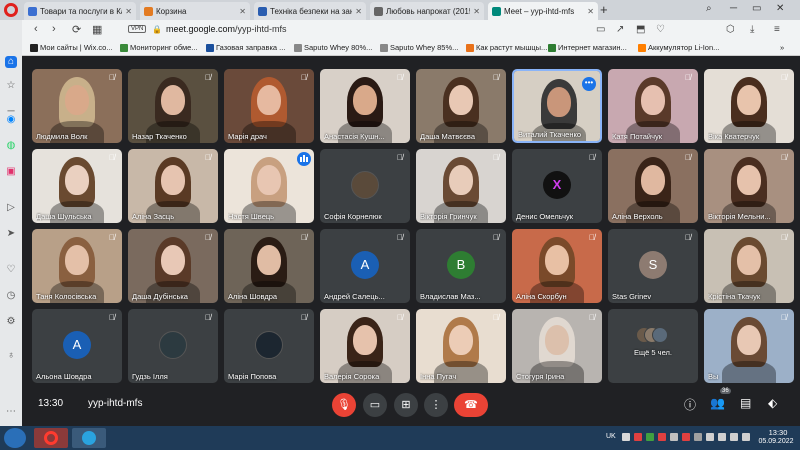 The height and width of the screenshot is (450, 800). Describe the element at coordinates (11, 120) in the screenshot. I see `messenger-icon: ◉` at that location.